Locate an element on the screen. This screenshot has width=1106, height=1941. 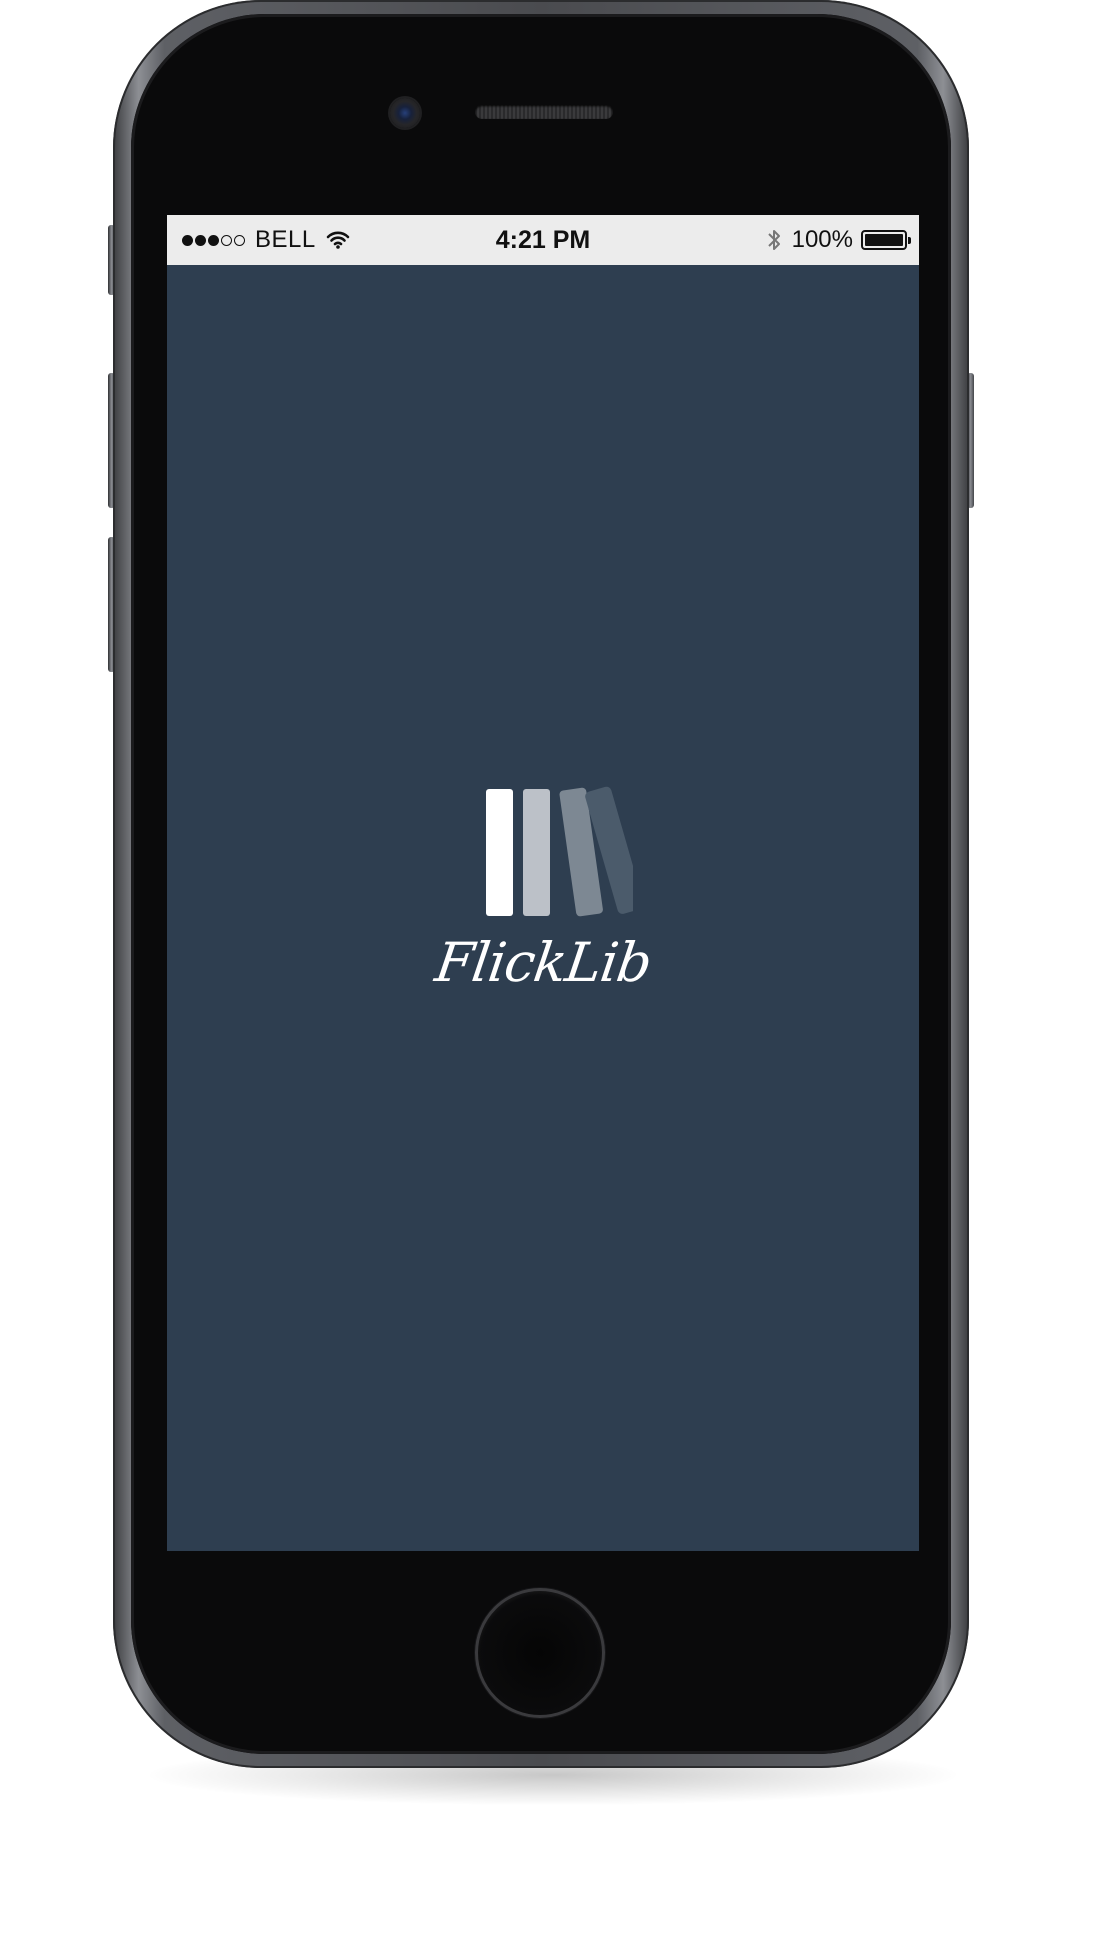
splash-logo: FlickLib is located at coordinates (543, 889).